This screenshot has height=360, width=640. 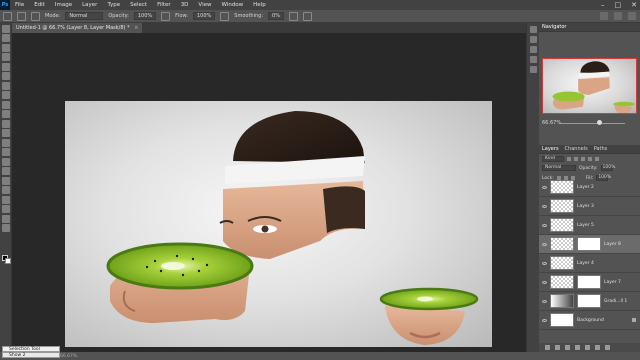 I want to click on opacity-field: 100%, so click(x=145, y=16).